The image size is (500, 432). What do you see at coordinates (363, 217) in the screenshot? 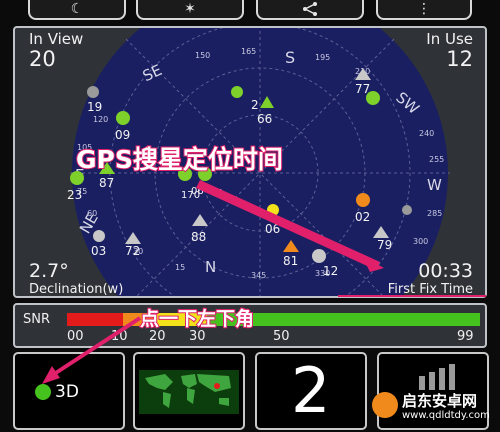
I see `satellite-prn: 02` at bounding box center [363, 217].